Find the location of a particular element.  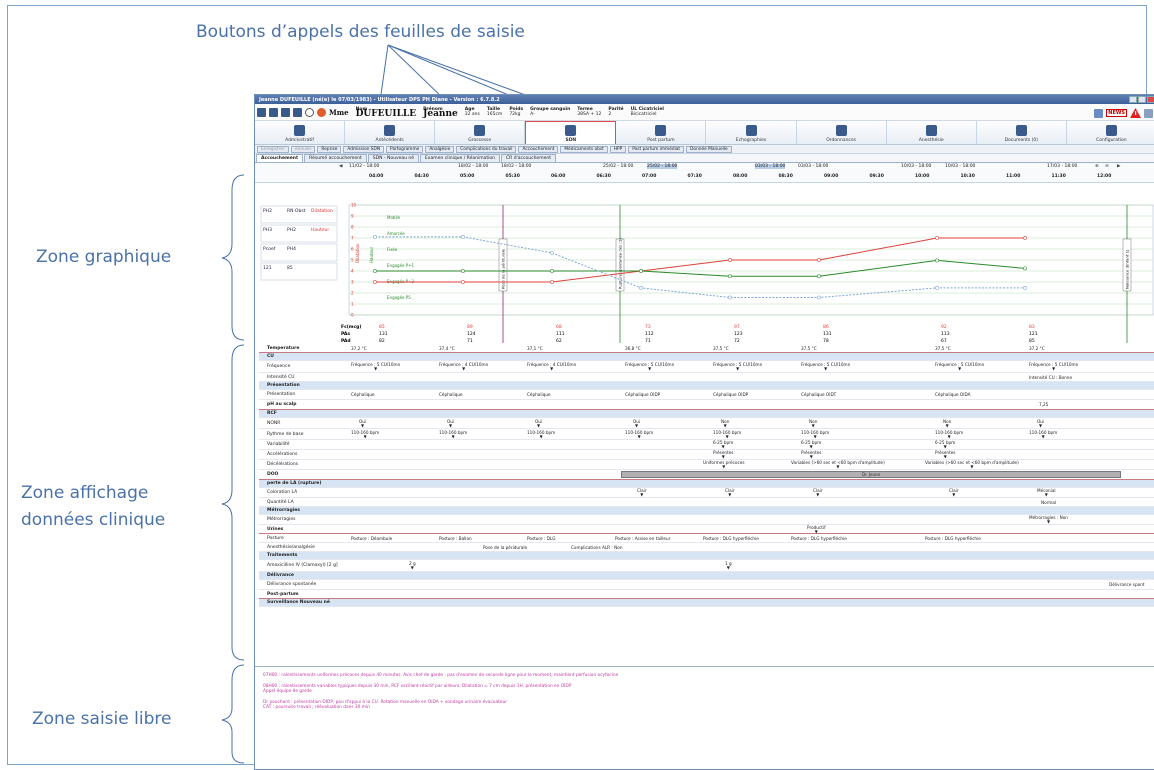

hour-label: 06:00 is located at coordinates (558, 176).